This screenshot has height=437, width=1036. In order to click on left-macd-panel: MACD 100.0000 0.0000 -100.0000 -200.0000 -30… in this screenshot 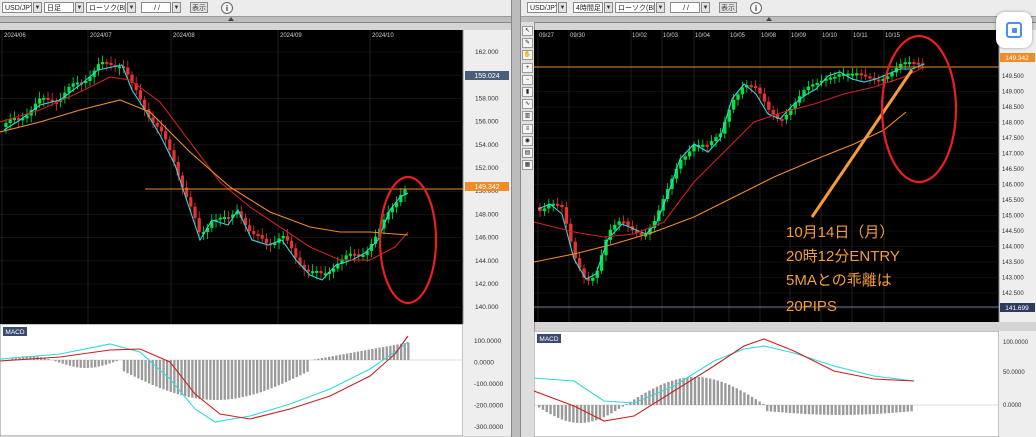, I will do `click(255, 380)`.